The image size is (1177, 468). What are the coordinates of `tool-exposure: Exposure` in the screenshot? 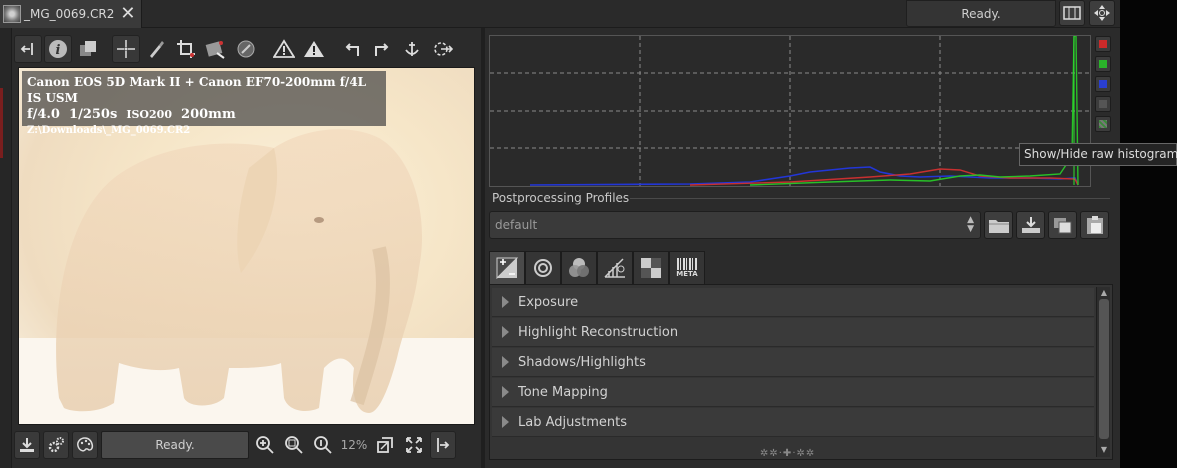 It's located at (793, 302).